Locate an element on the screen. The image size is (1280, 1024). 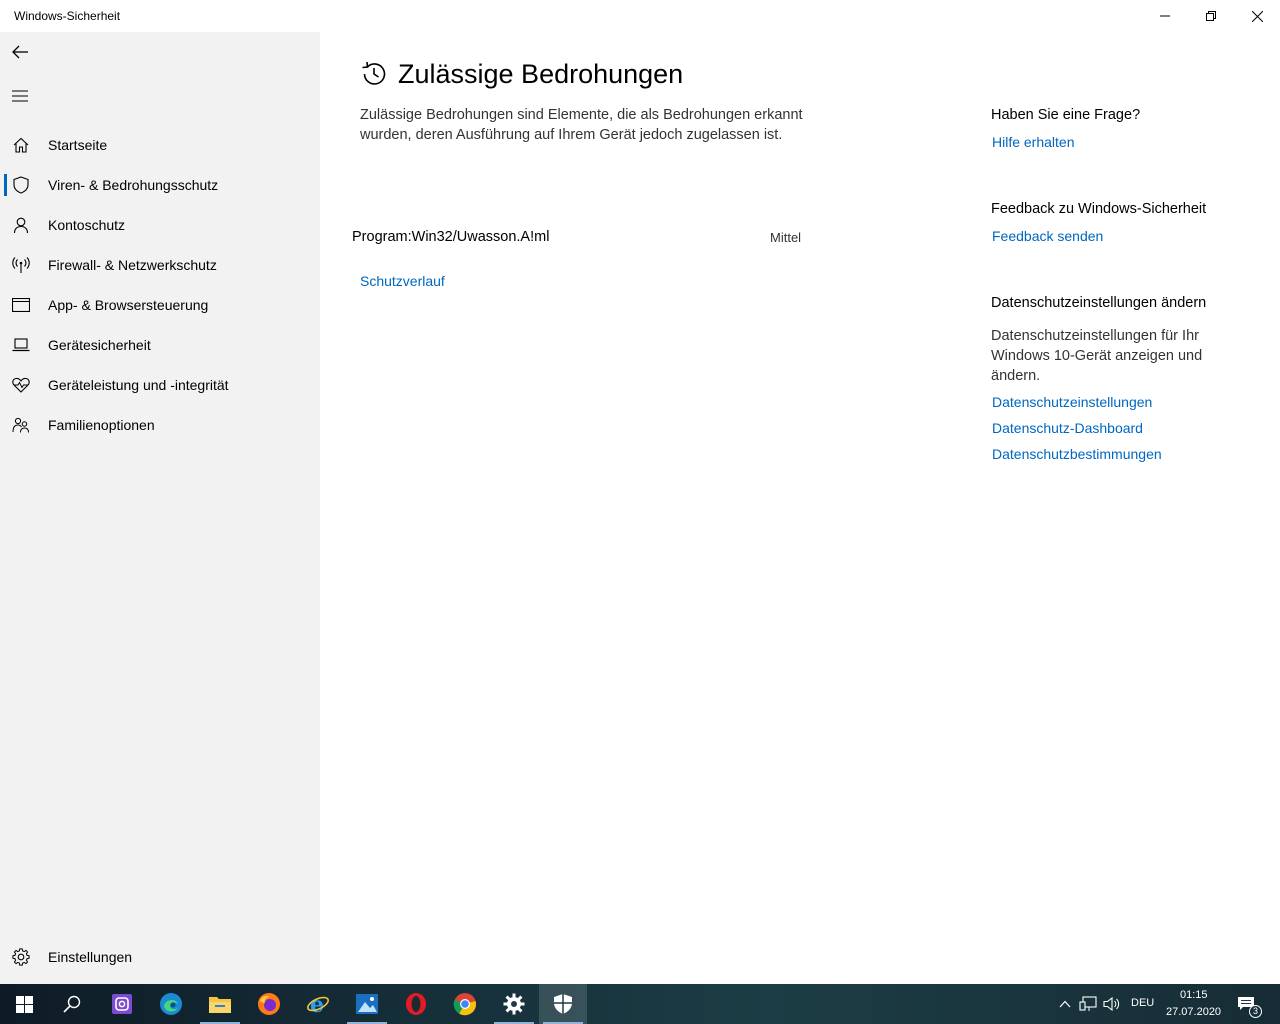
minimize-button is located at coordinates (1165, 16).